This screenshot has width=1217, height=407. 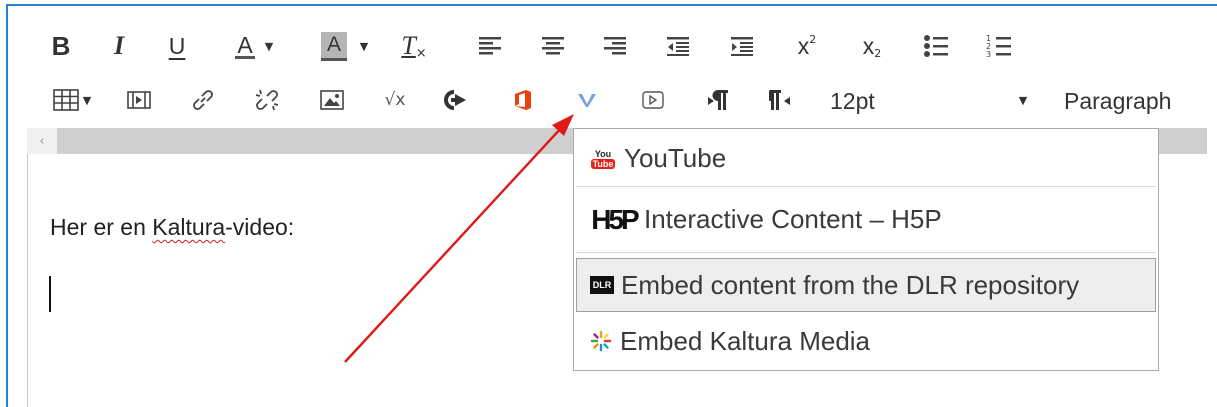 I want to click on annotation-arrow, so click(x=459, y=238).